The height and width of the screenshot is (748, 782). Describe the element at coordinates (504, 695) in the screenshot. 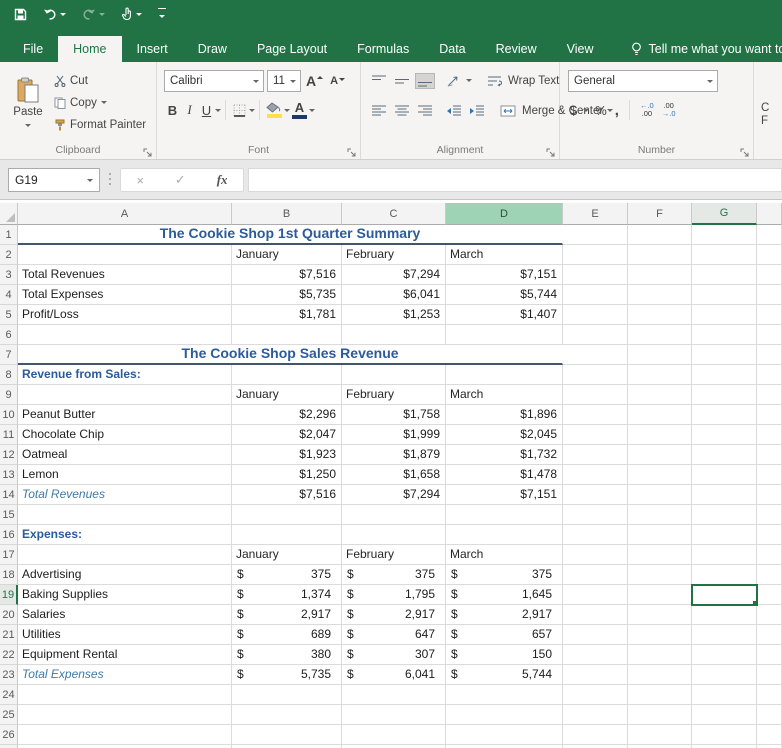

I see `cell-D24` at that location.